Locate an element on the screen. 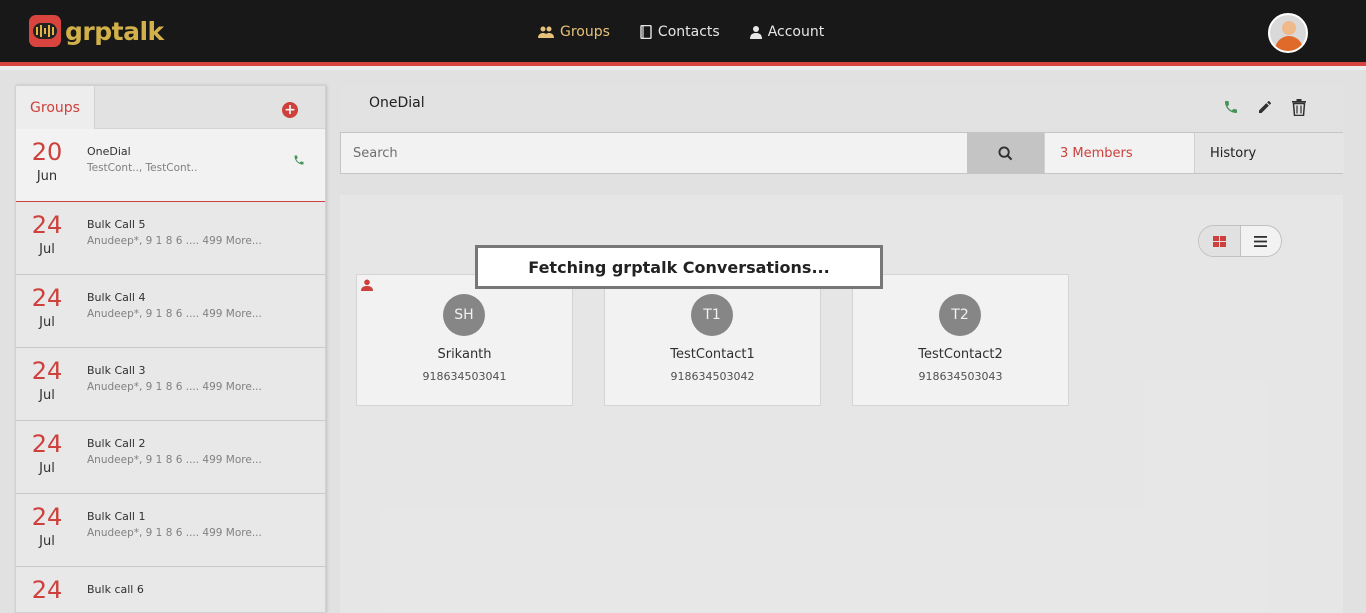 The image size is (1366, 613). user-icon is located at coordinates (755, 32).